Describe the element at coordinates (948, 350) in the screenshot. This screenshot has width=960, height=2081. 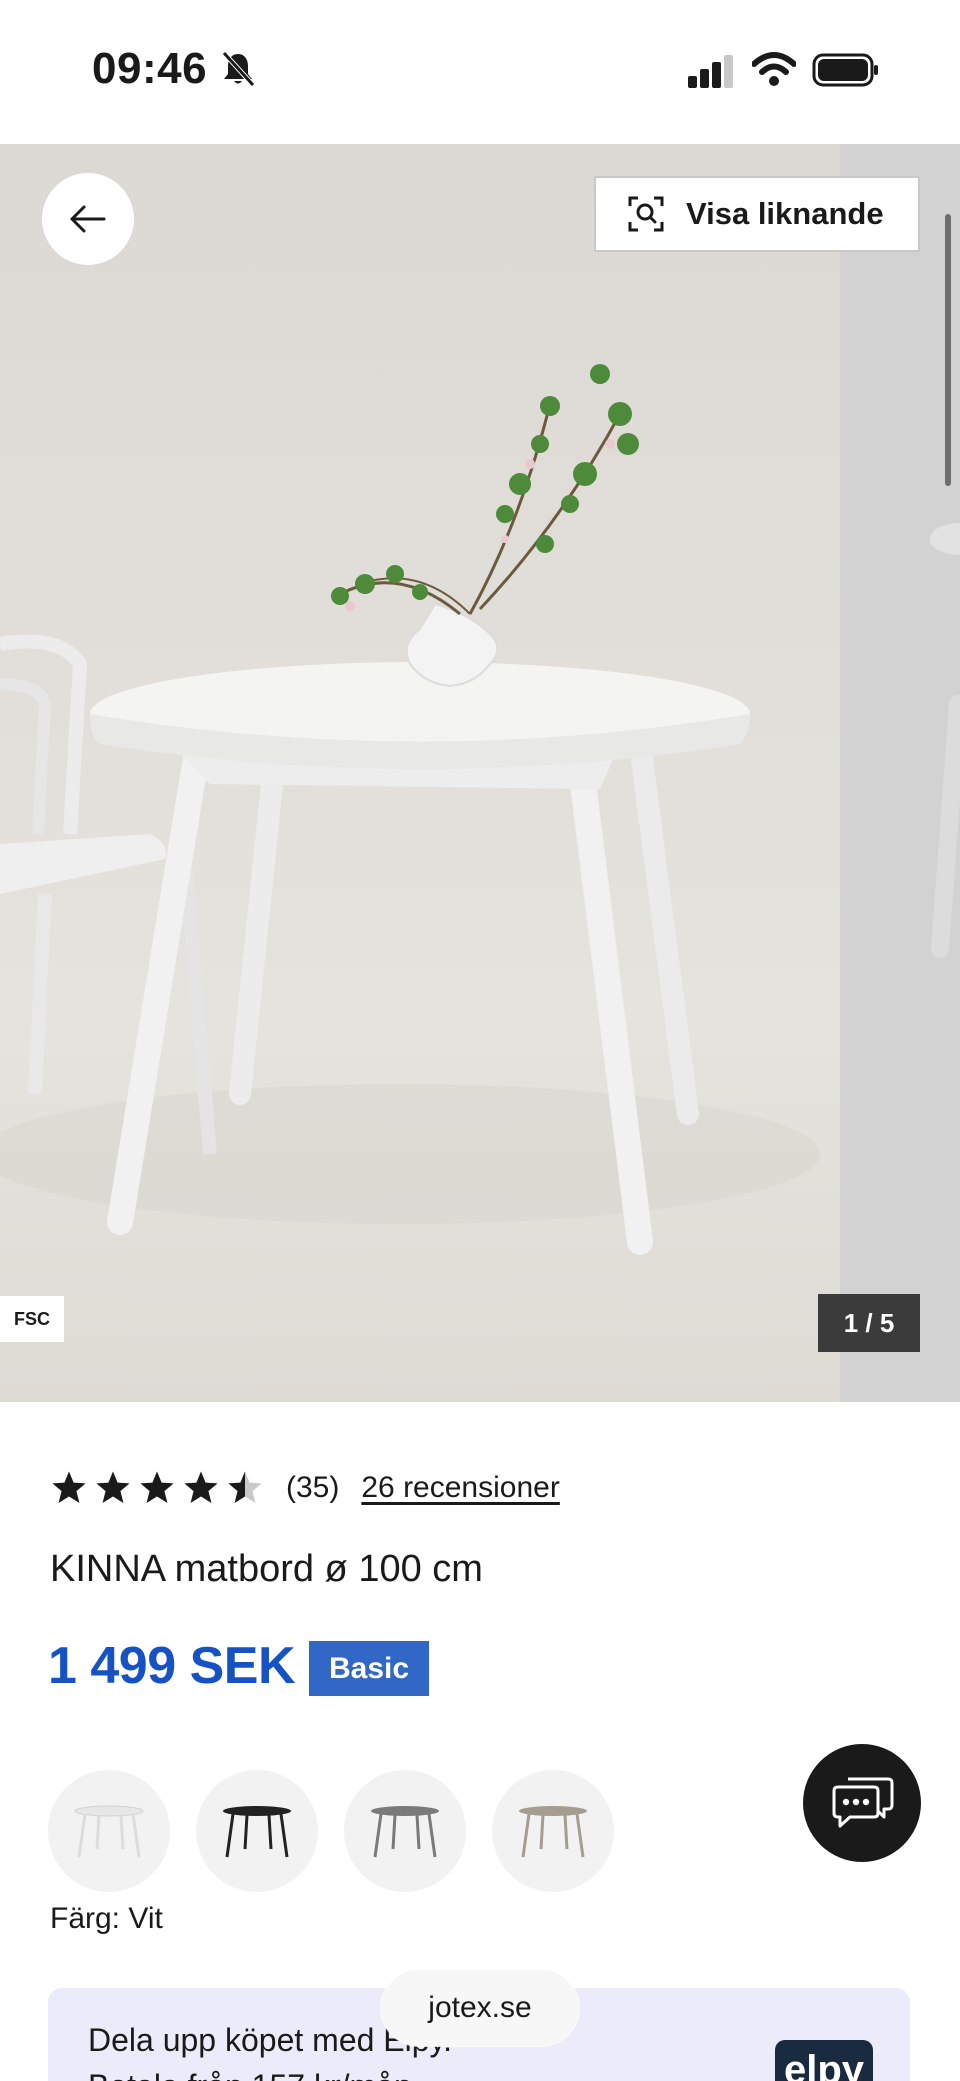
I see `scrollbar-thumb` at that location.